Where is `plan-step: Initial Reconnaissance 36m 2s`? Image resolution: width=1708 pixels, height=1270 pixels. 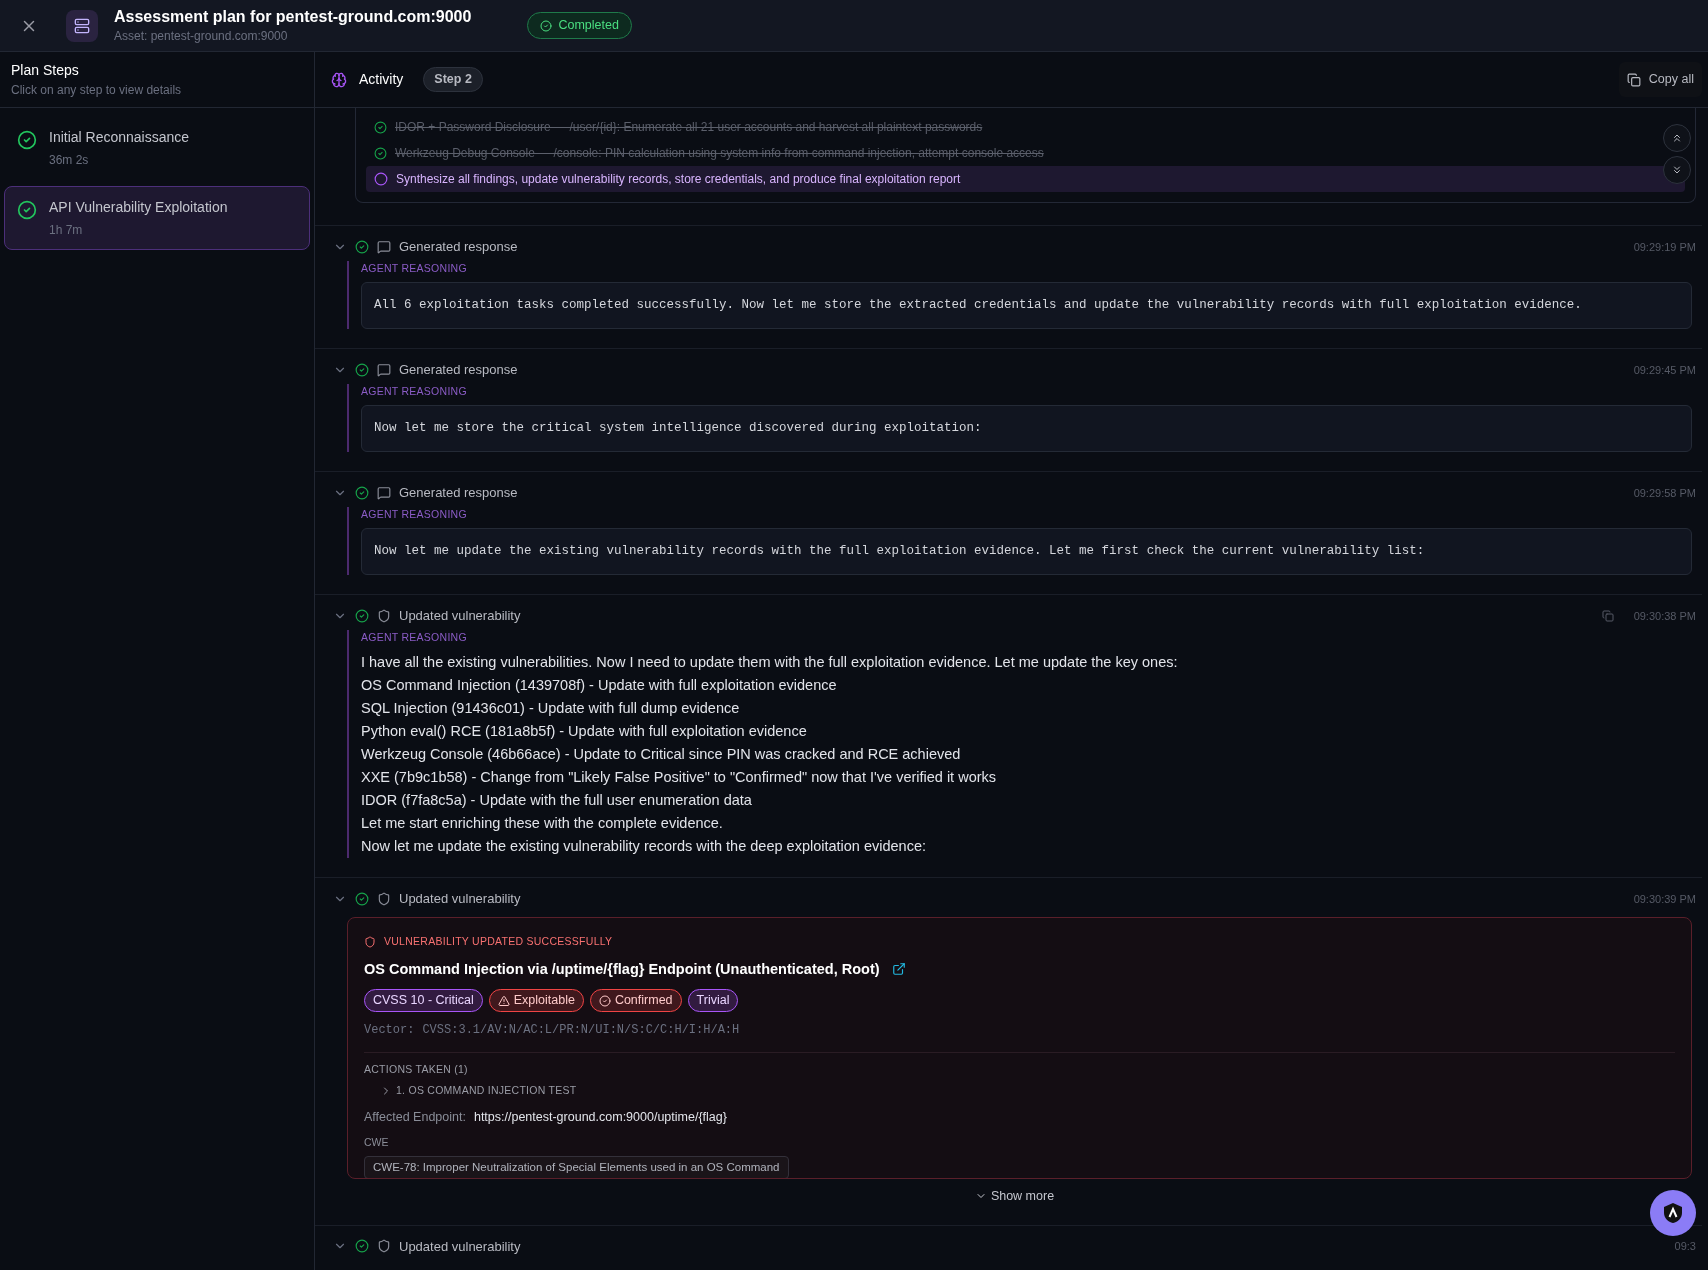 plan-step: Initial Reconnaissance 36m 2s is located at coordinates (157, 148).